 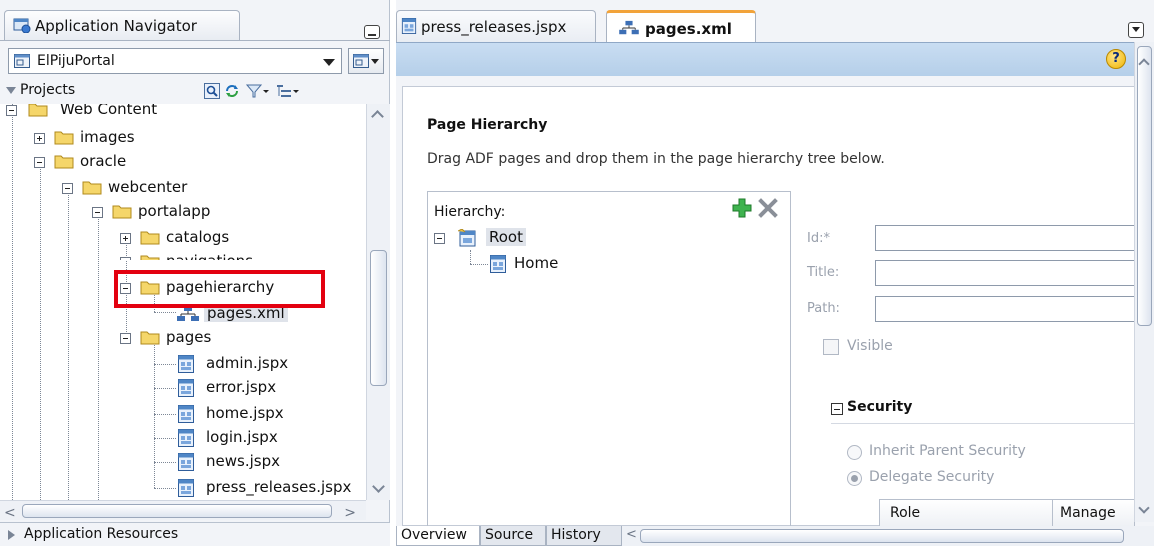 I want to click on tab-pages-xml: pages.xml, so click(x=681, y=26).